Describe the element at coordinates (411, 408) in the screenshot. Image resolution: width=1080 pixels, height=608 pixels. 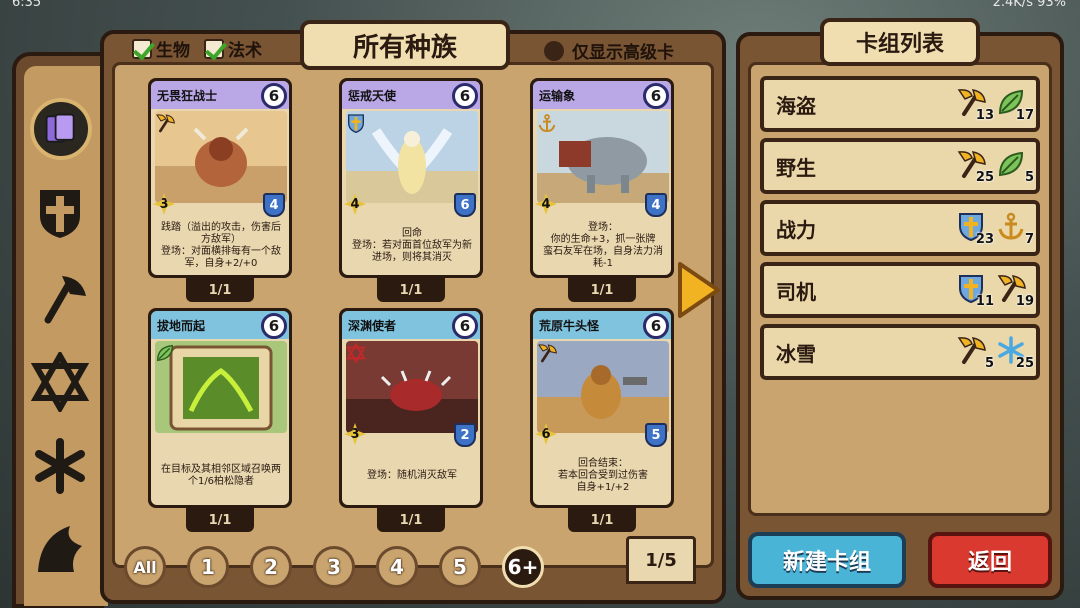
I see `card: 深渊使者 6 3 2 登场：随机消灭敌军` at that location.